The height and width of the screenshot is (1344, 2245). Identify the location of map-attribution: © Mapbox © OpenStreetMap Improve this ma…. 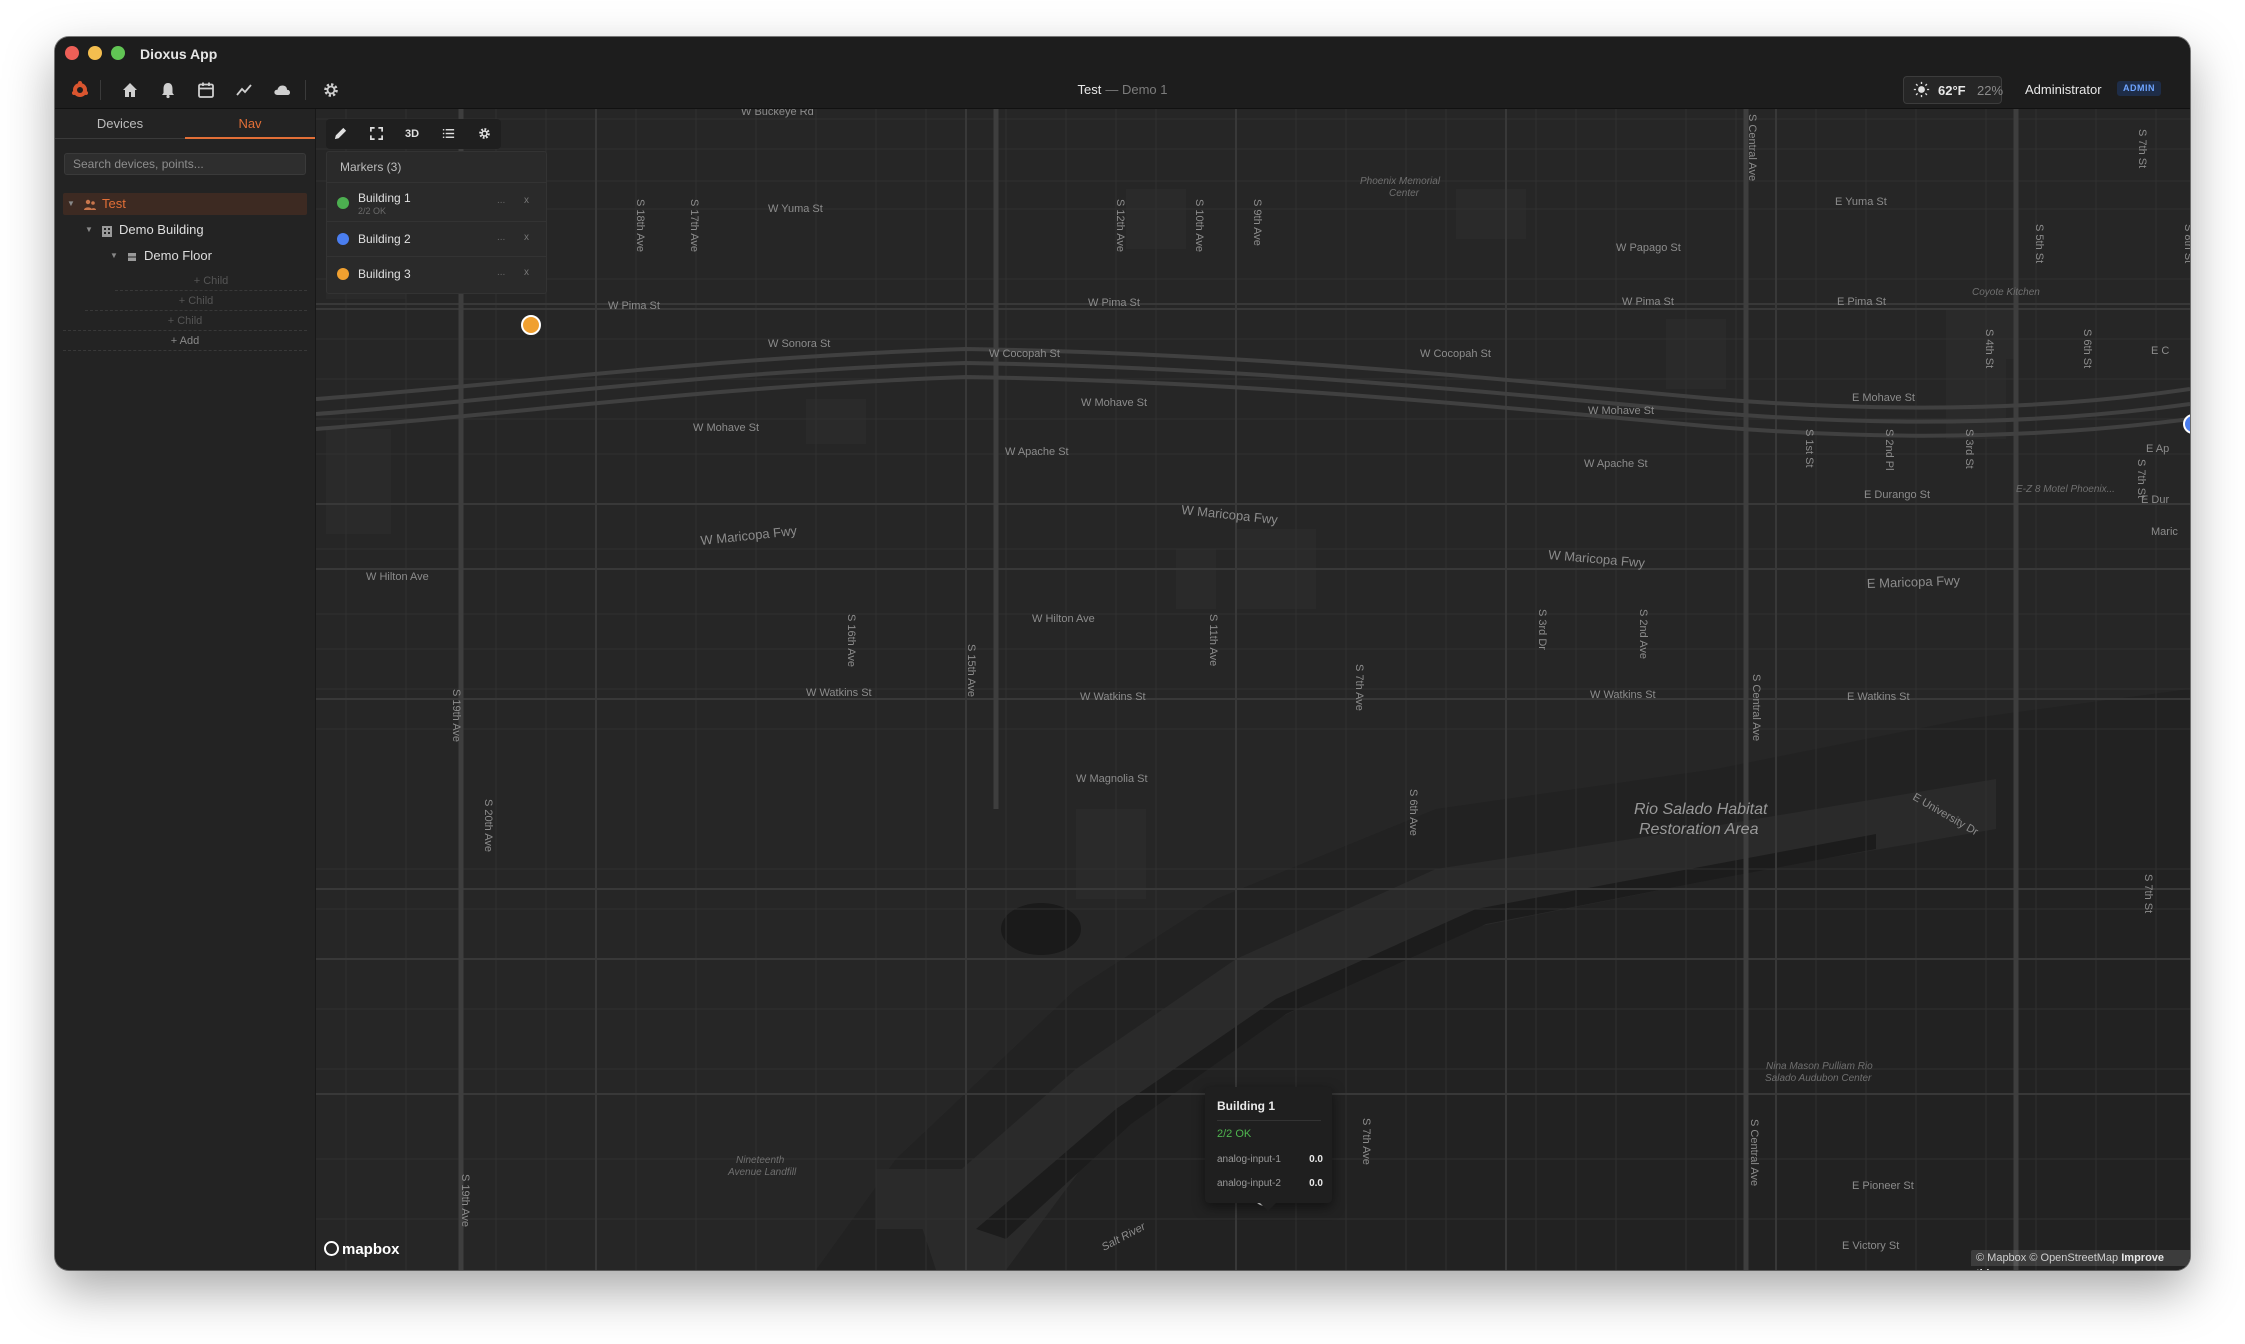
(2080, 1260).